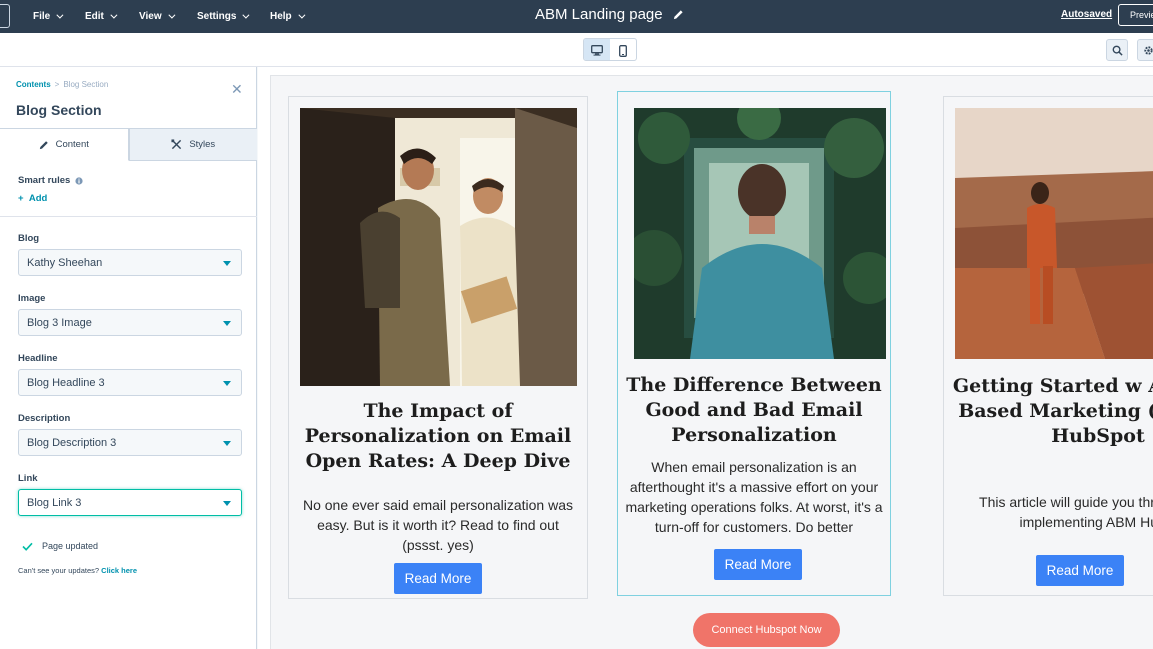  What do you see at coordinates (29, 238) in the screenshot?
I see `field-label-blog: Blog` at bounding box center [29, 238].